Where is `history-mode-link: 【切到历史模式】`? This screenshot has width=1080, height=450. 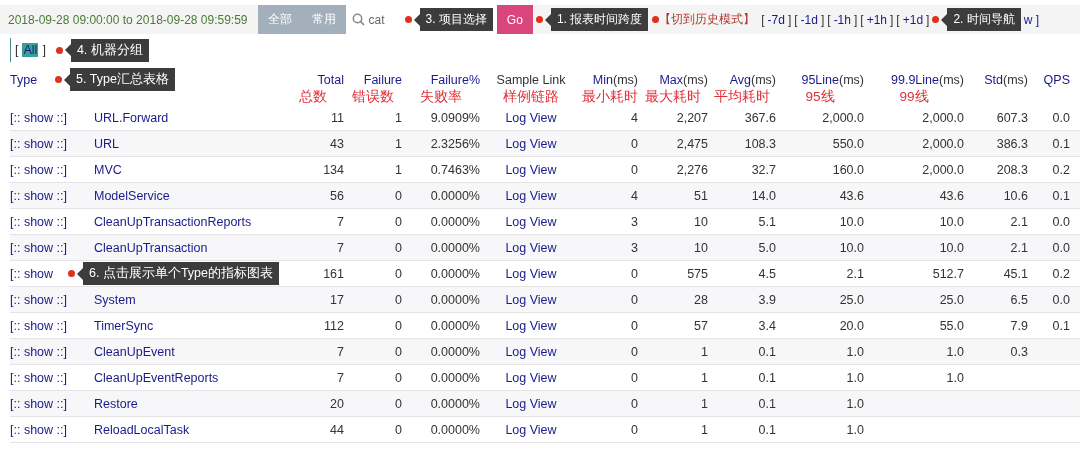 history-mode-link: 【切到历史模式】 is located at coordinates (707, 19).